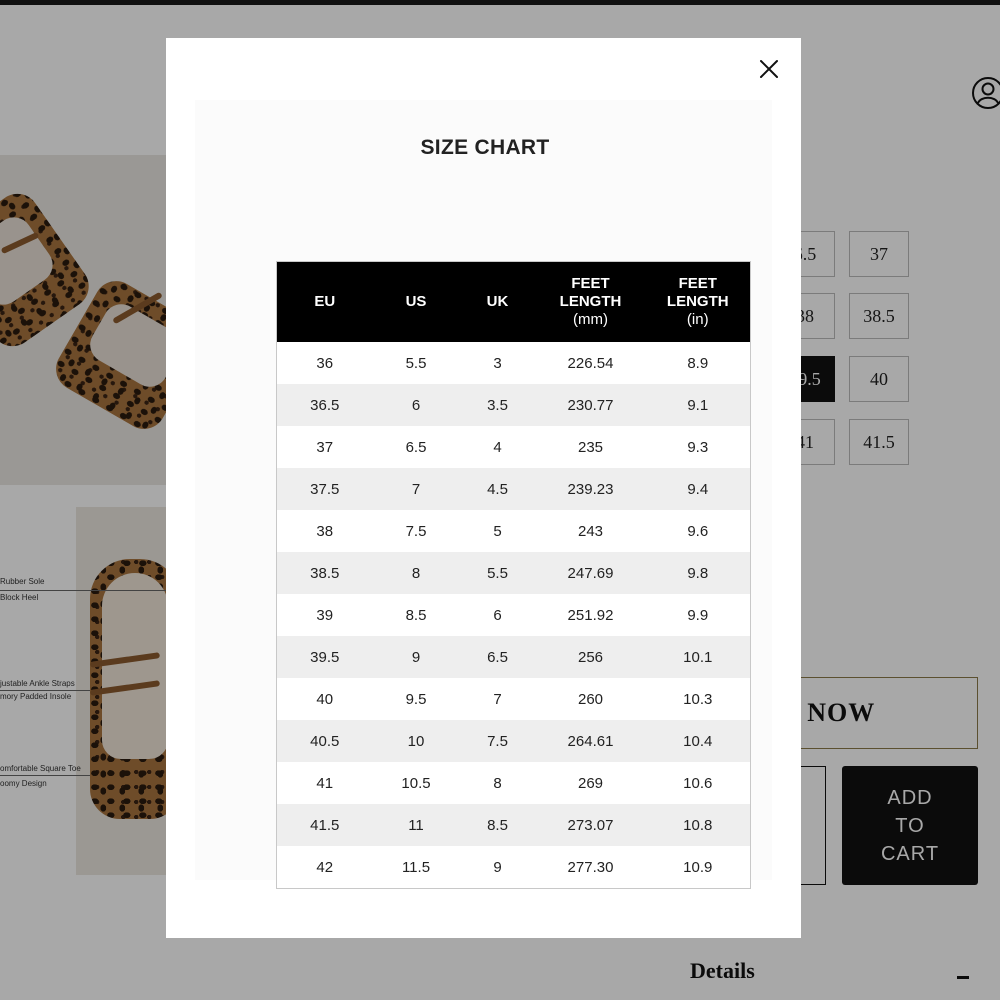 This screenshot has height=1000, width=1000. What do you see at coordinates (590, 531) in the screenshot?
I see `cell-mm: 243` at bounding box center [590, 531].